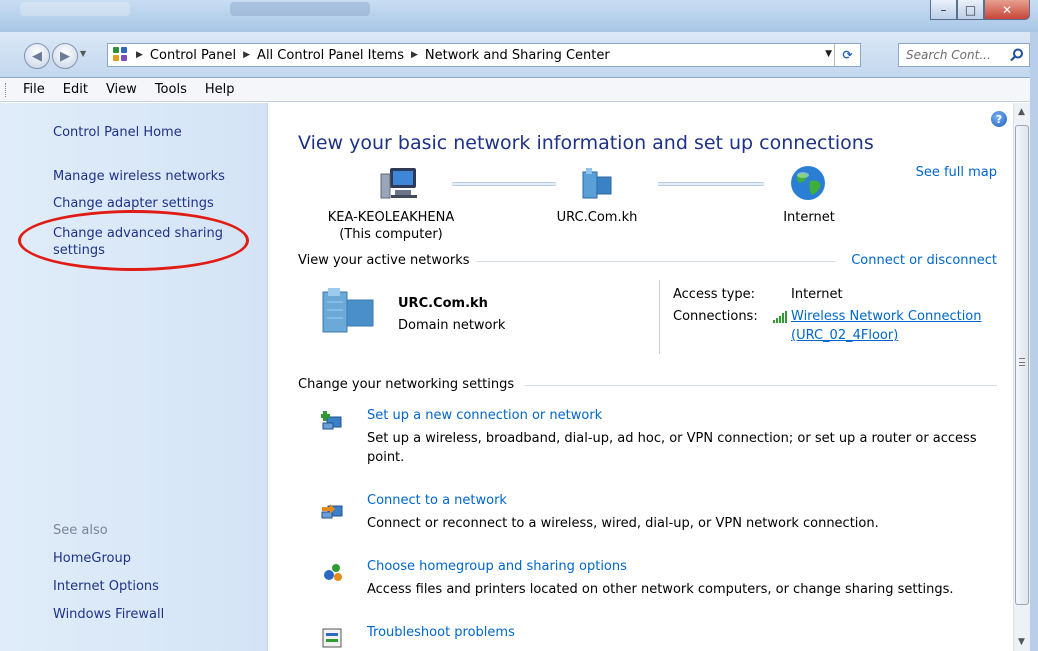  Describe the element at coordinates (844, 335) in the screenshot. I see `wireless-connection-link-ssid: (URC_02_4Floor)` at that location.